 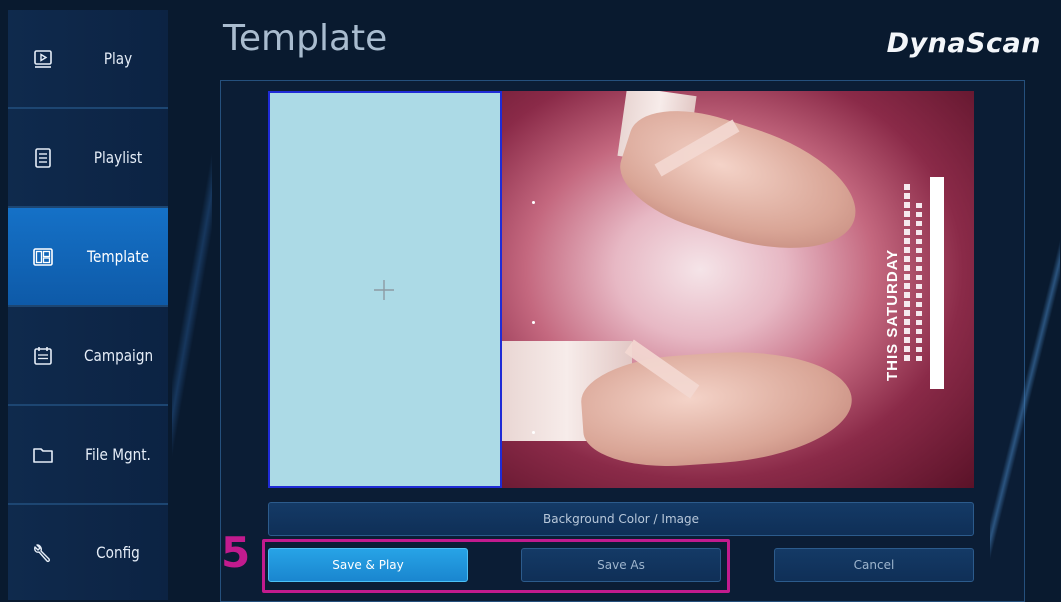 What do you see at coordinates (43, 59) in the screenshot?
I see `play-icon` at bounding box center [43, 59].